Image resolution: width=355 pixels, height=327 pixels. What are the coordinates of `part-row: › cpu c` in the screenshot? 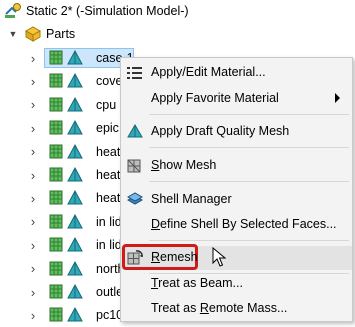 It's located at (63, 105).